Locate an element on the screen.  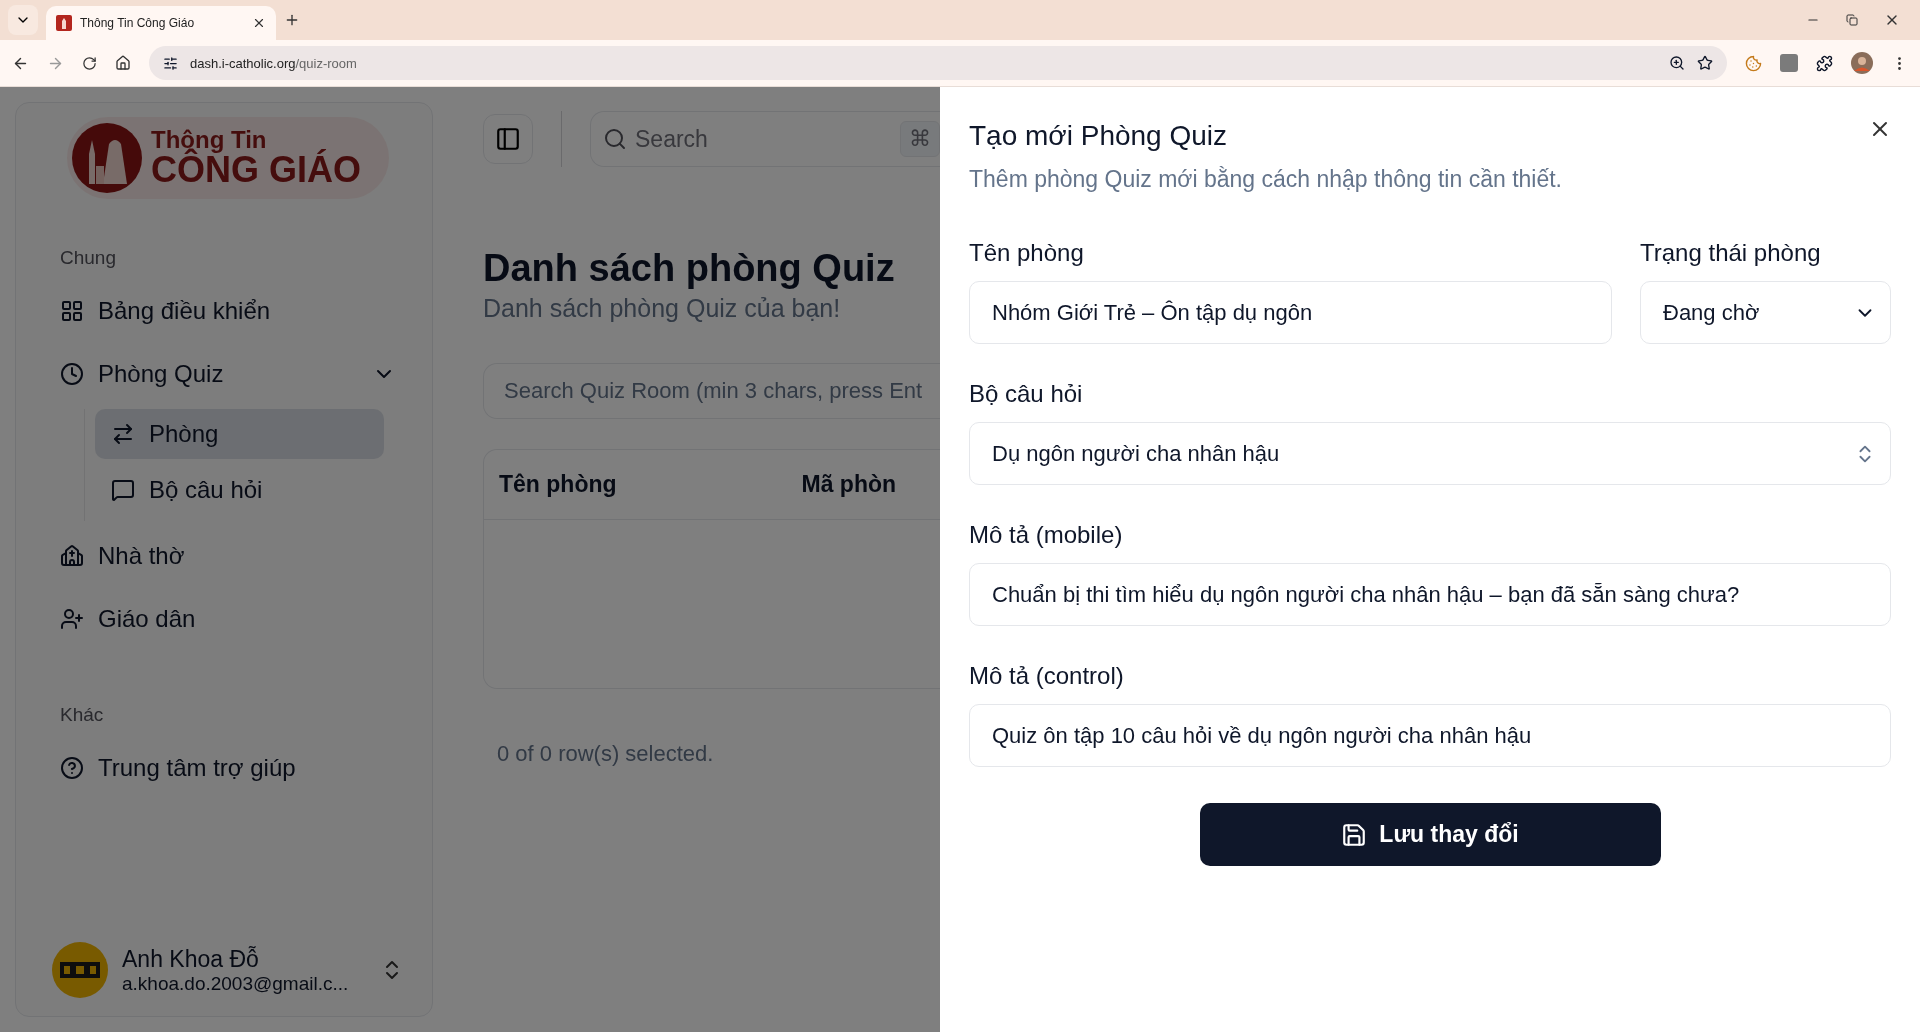
tab-list-button is located at coordinates (23, 20).